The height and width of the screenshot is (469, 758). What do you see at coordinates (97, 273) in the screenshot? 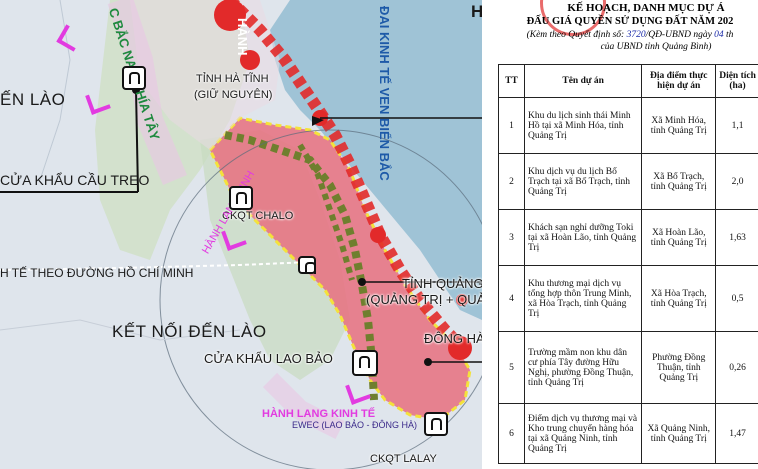
I see `map-label-ho-chi-minh: H TẾ THEO ĐƯỜNG HỒ CHÍ MINH` at bounding box center [97, 273].